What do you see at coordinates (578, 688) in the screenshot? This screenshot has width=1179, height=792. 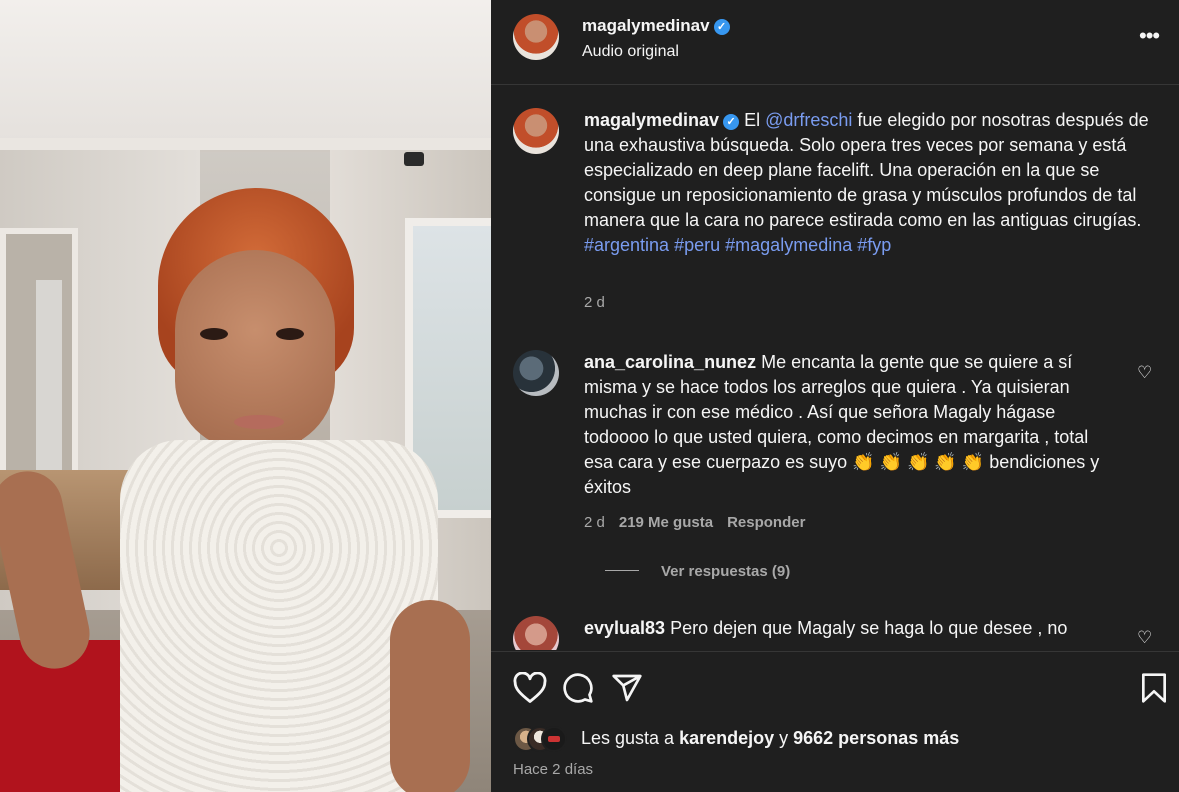 I see `comment-icon` at bounding box center [578, 688].